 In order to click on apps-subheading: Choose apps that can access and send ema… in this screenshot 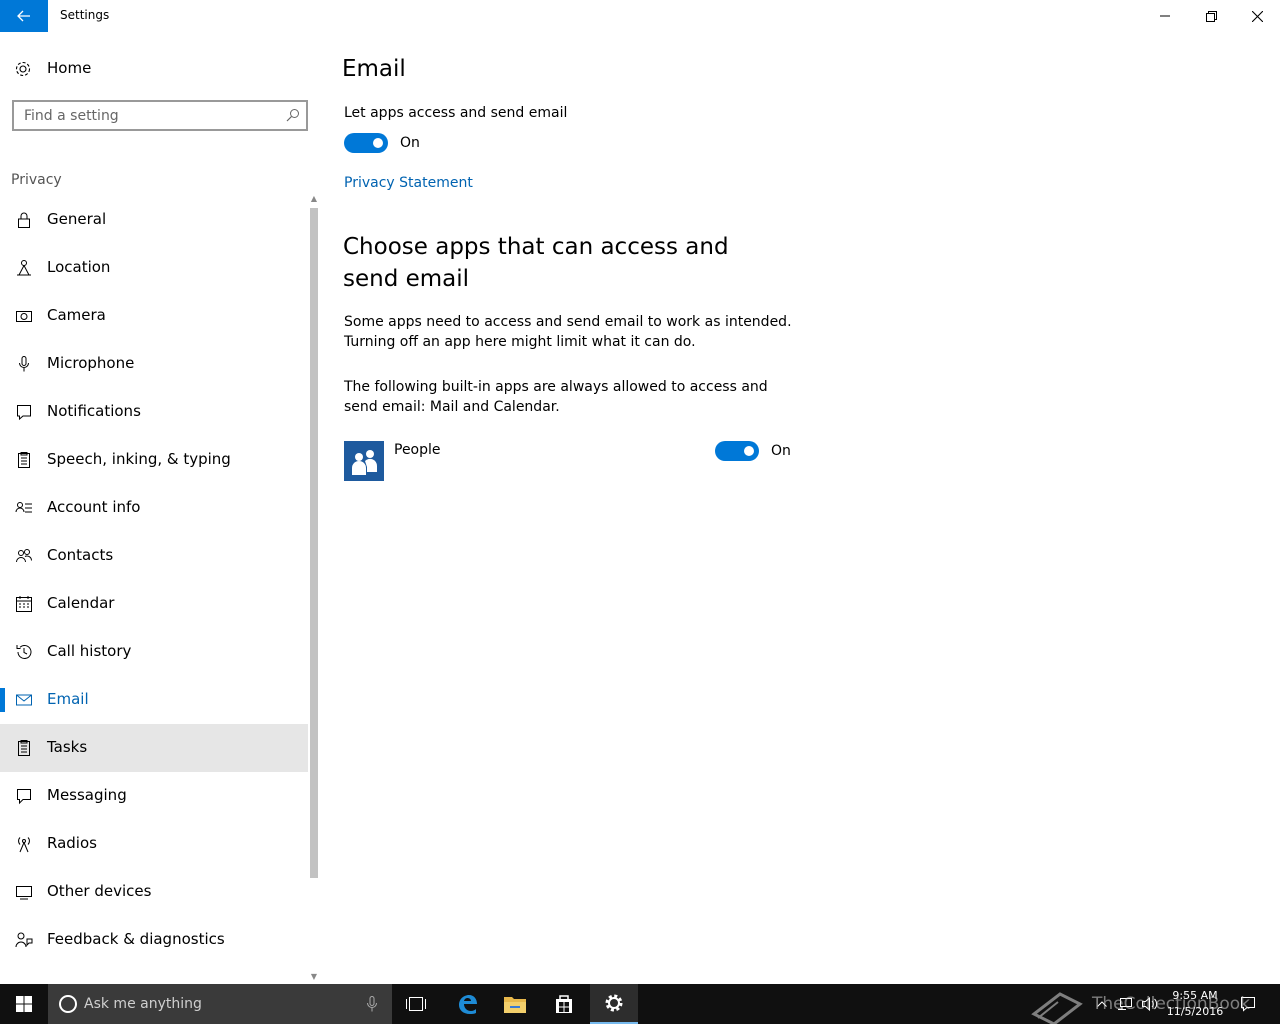, I will do `click(536, 263)`.